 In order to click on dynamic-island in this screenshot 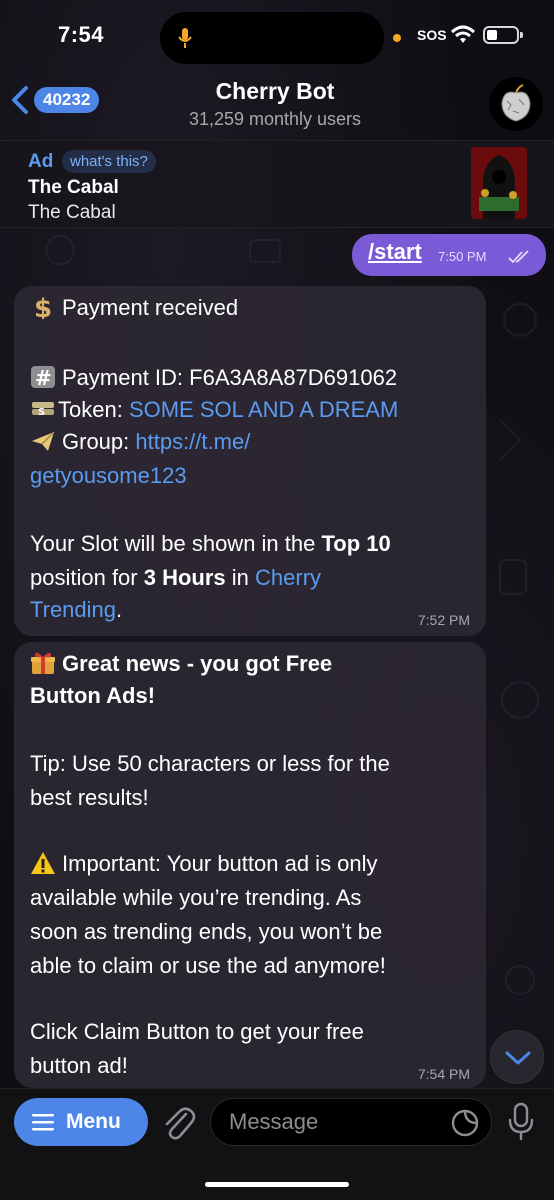, I will do `click(272, 38)`.